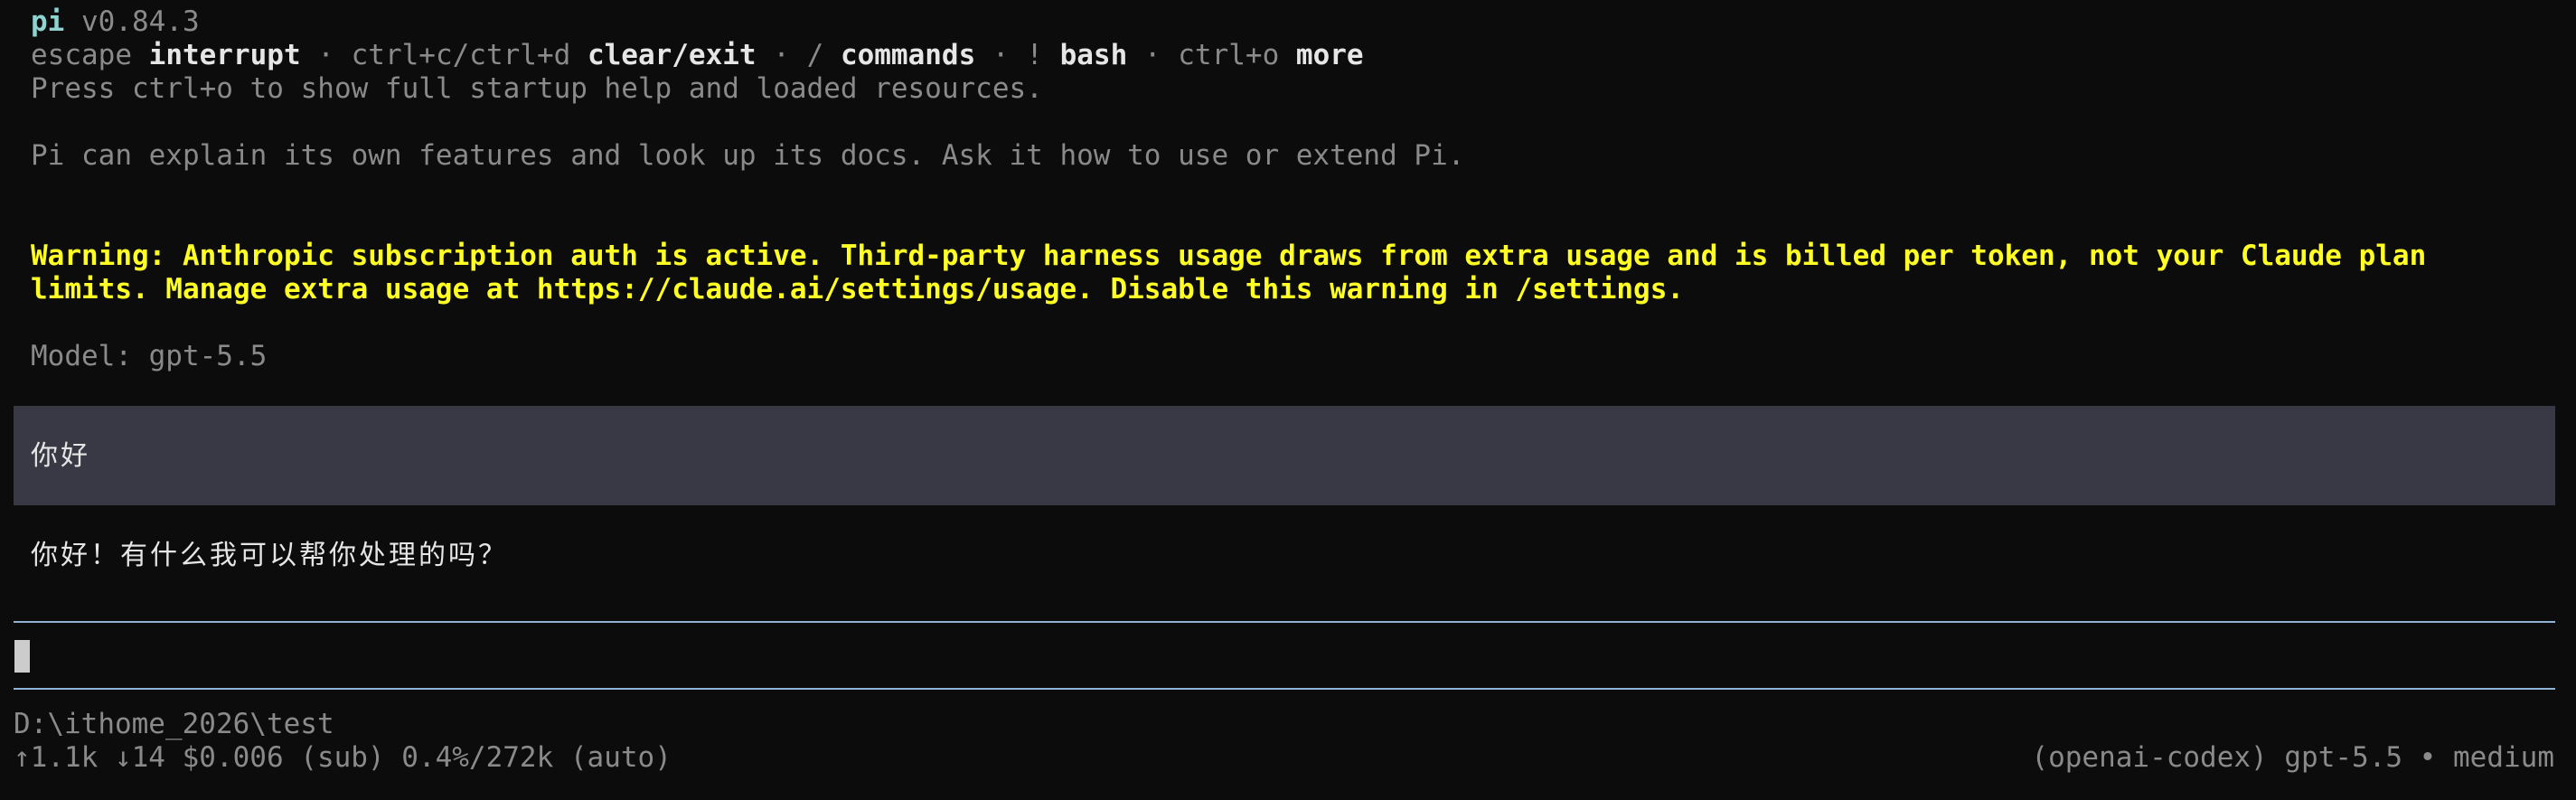 The height and width of the screenshot is (800, 2576). I want to click on shortcut-action: commands, so click(908, 55).